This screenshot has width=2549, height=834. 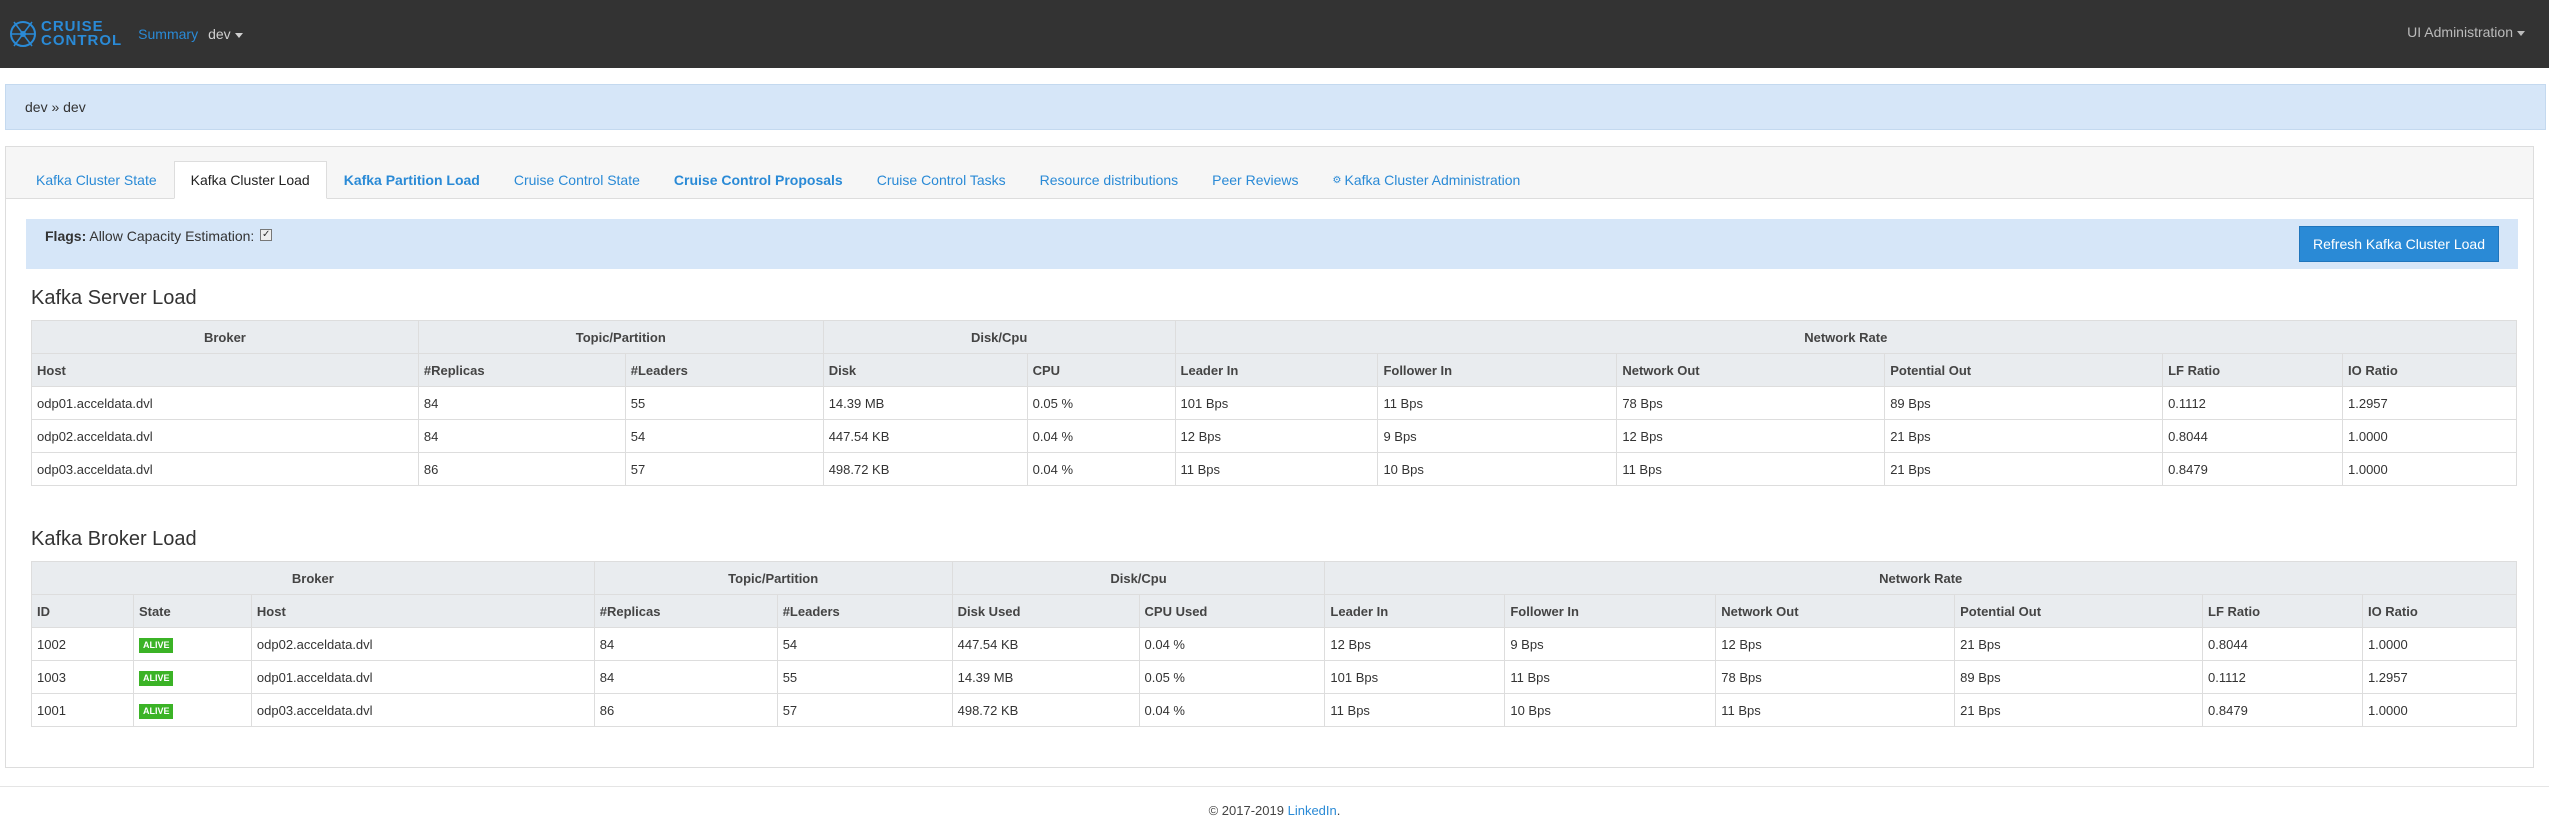 What do you see at coordinates (1338, 810) in the screenshot?
I see `footer-suffix: .` at bounding box center [1338, 810].